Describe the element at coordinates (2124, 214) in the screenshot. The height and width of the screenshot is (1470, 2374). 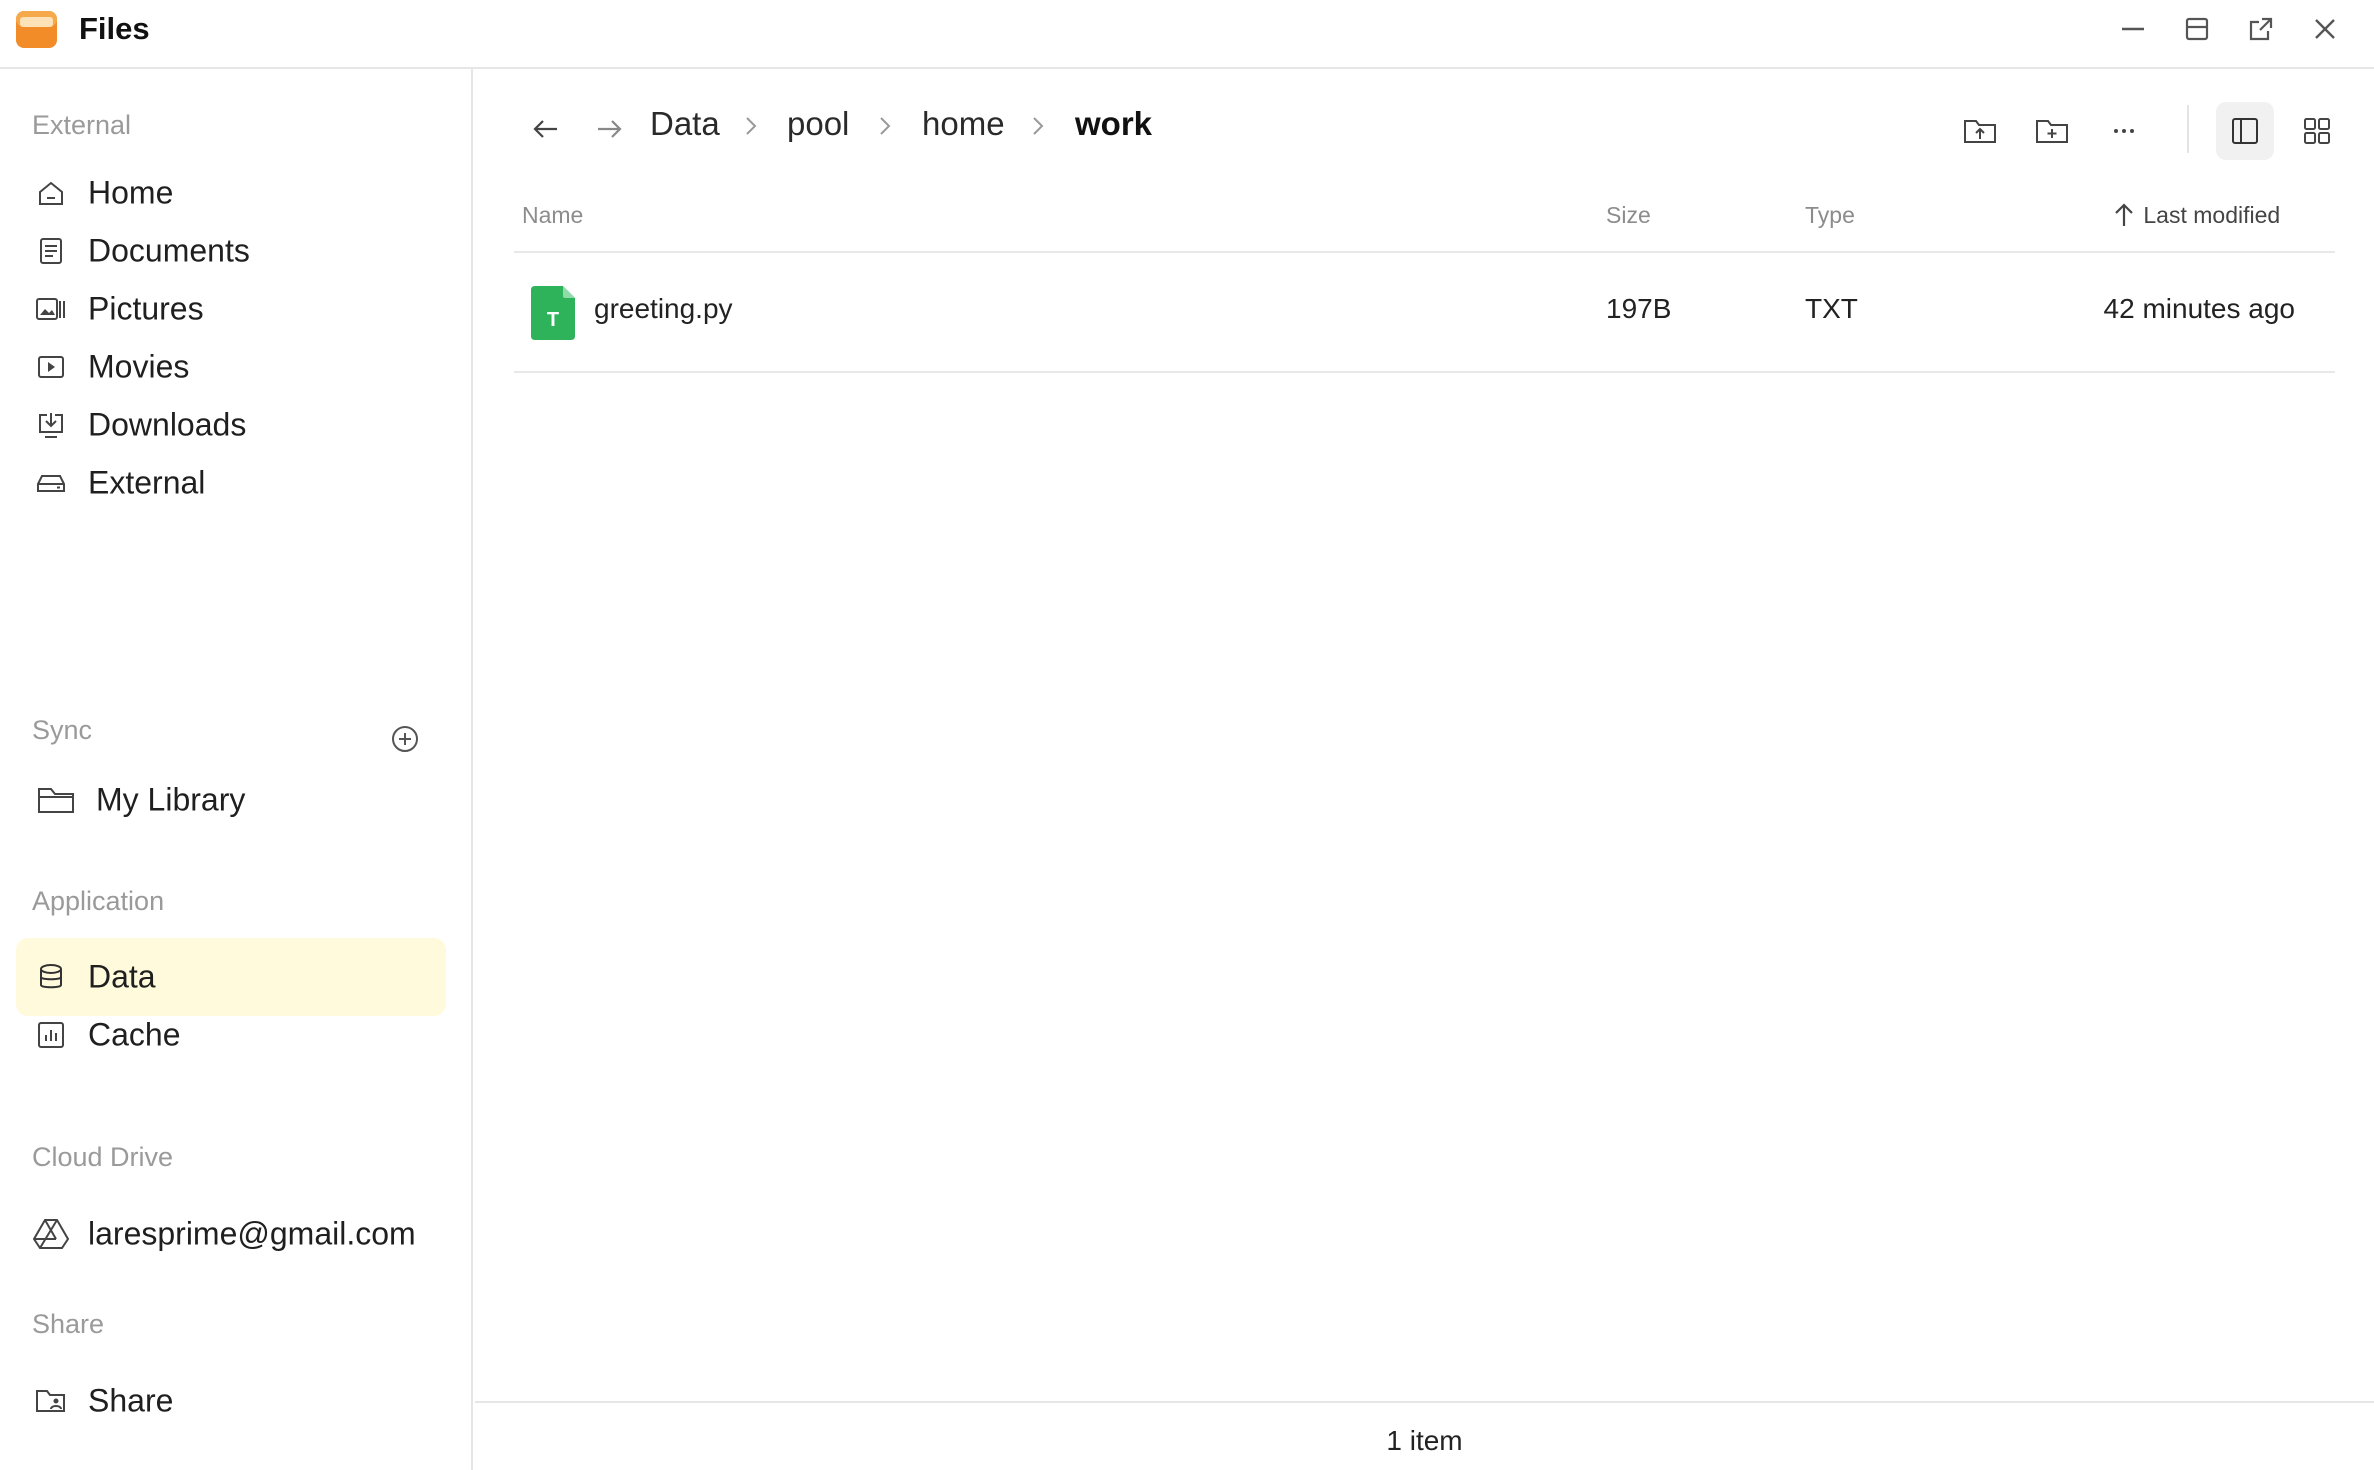
I see `sort-ascending-icon` at that location.